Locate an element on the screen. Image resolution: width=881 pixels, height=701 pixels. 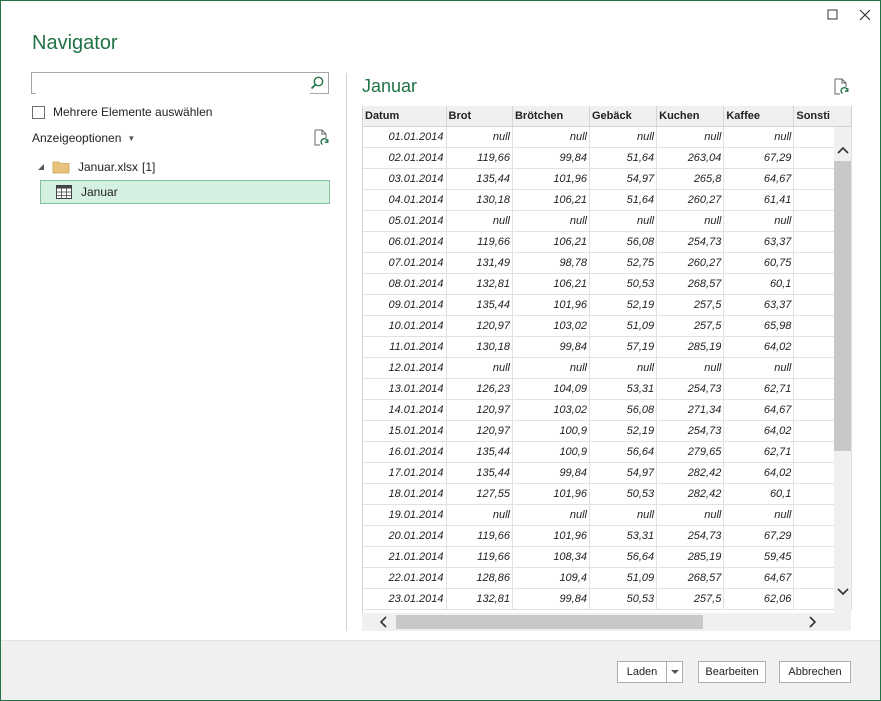
load-button: Laden is located at coordinates (642, 672).